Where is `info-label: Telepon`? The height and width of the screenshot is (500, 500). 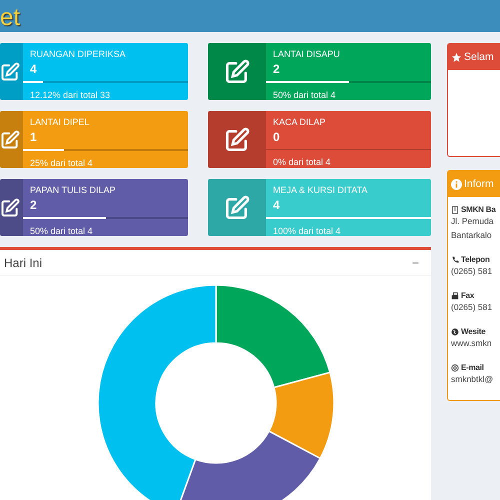 info-label: Telepon is located at coordinates (475, 259).